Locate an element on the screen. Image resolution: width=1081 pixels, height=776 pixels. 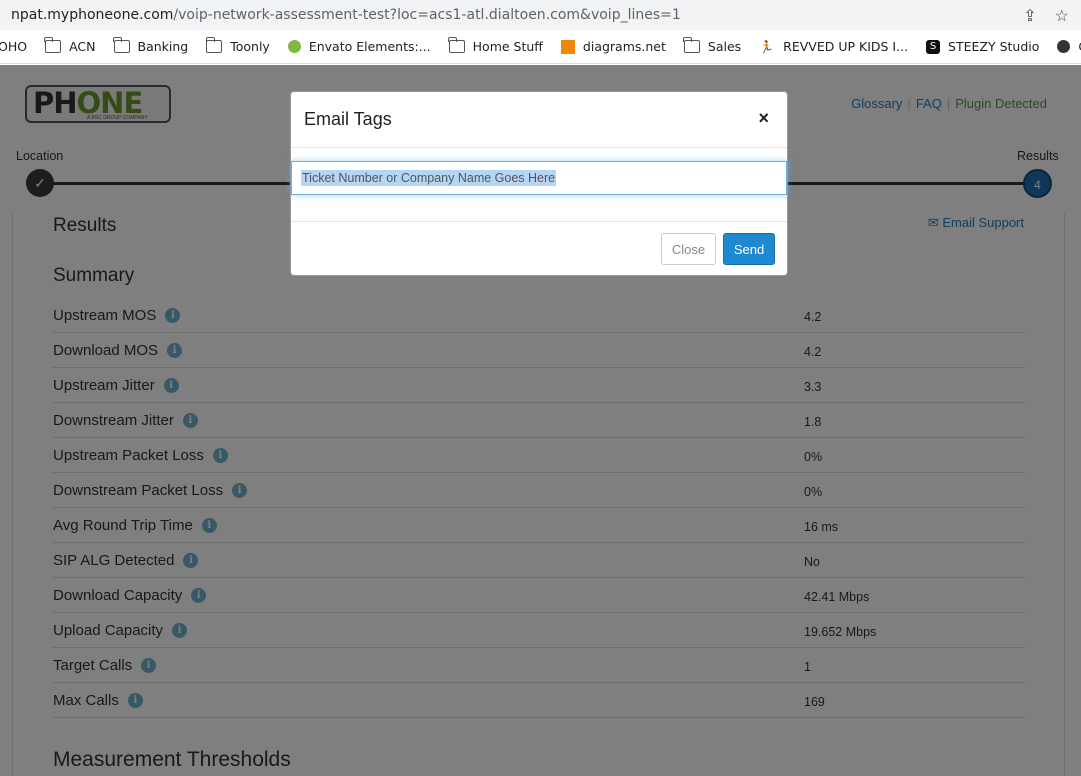
bookmark-label: Sales is located at coordinates (724, 46).